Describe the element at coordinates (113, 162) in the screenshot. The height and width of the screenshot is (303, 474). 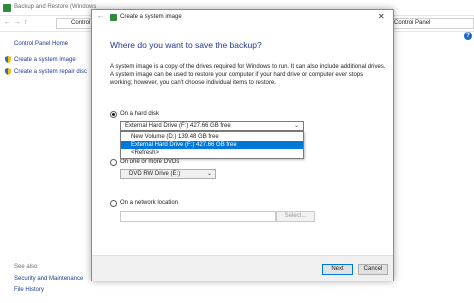
I see `radio-dvds` at that location.